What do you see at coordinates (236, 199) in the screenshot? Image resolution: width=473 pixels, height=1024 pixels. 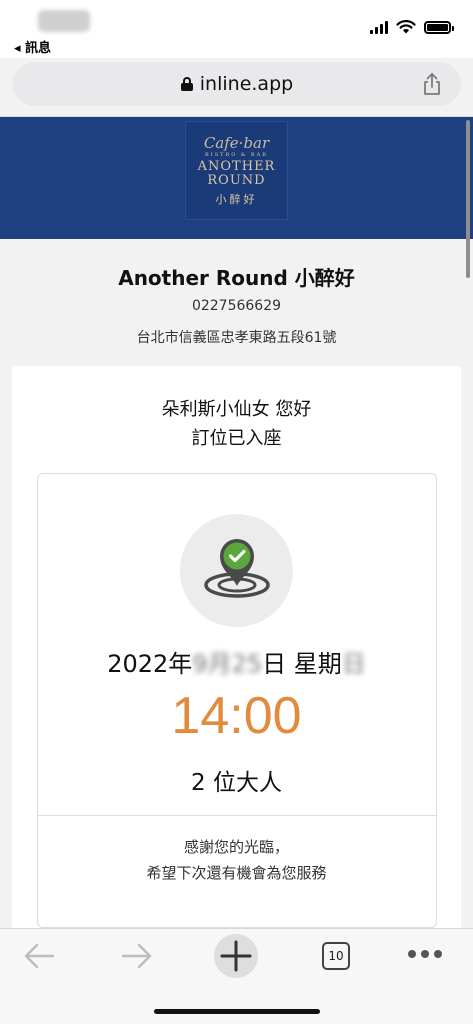 I see `logo-chinese-name: 小醉好` at bounding box center [236, 199].